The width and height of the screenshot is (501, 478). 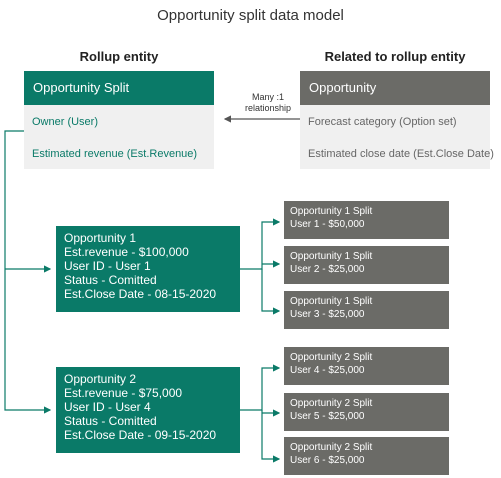 I want to click on related-entity-header: Opportunity, so click(x=395, y=88).